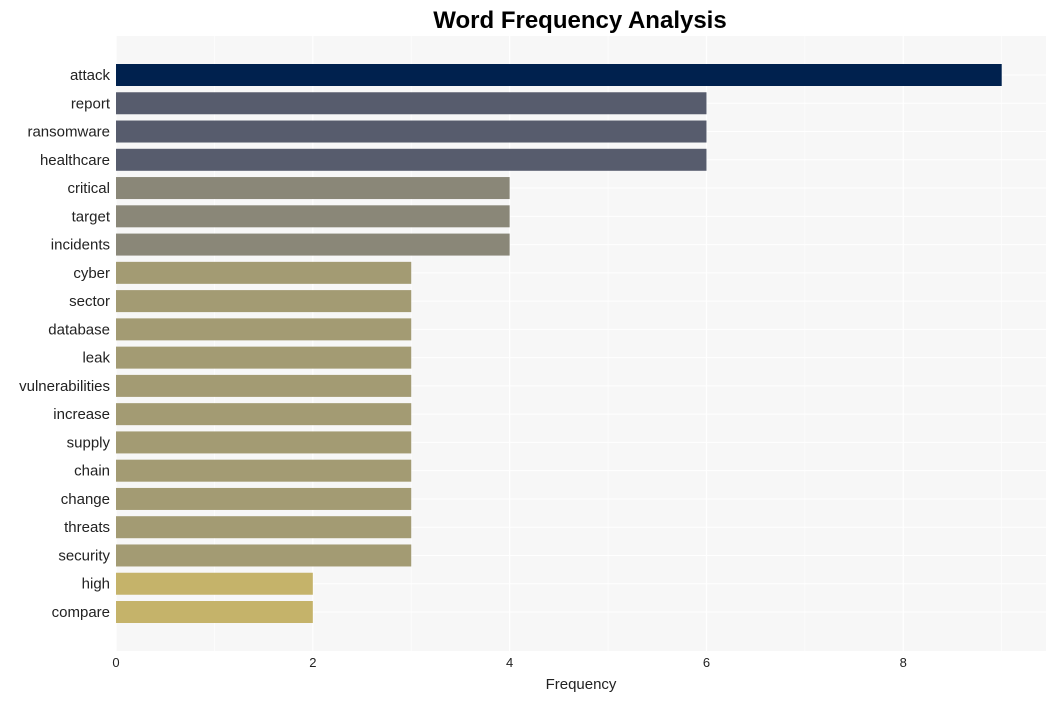 The image size is (1055, 701). What do you see at coordinates (313, 244) in the screenshot?
I see `bar-incidents` at bounding box center [313, 244].